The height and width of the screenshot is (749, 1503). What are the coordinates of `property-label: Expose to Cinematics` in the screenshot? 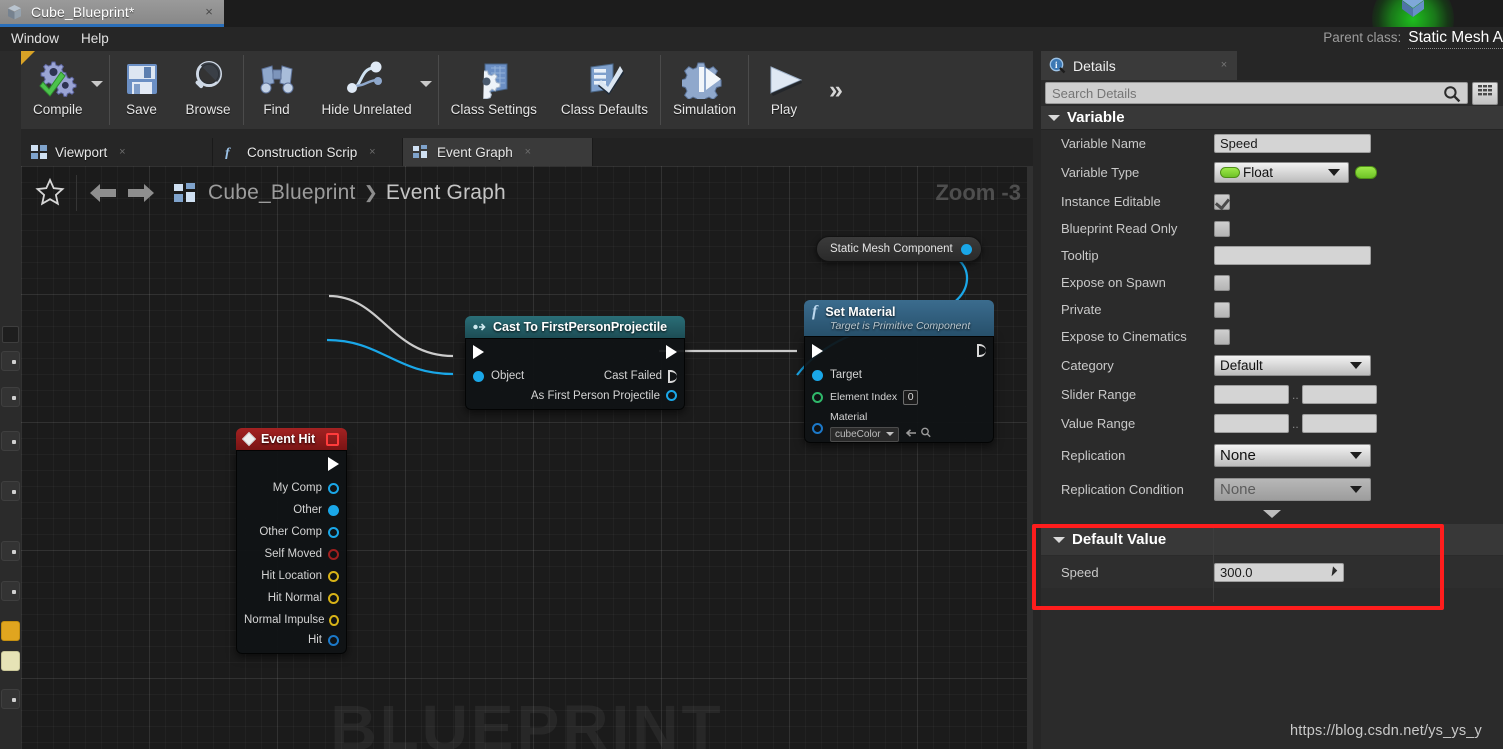 It's located at (1124, 336).